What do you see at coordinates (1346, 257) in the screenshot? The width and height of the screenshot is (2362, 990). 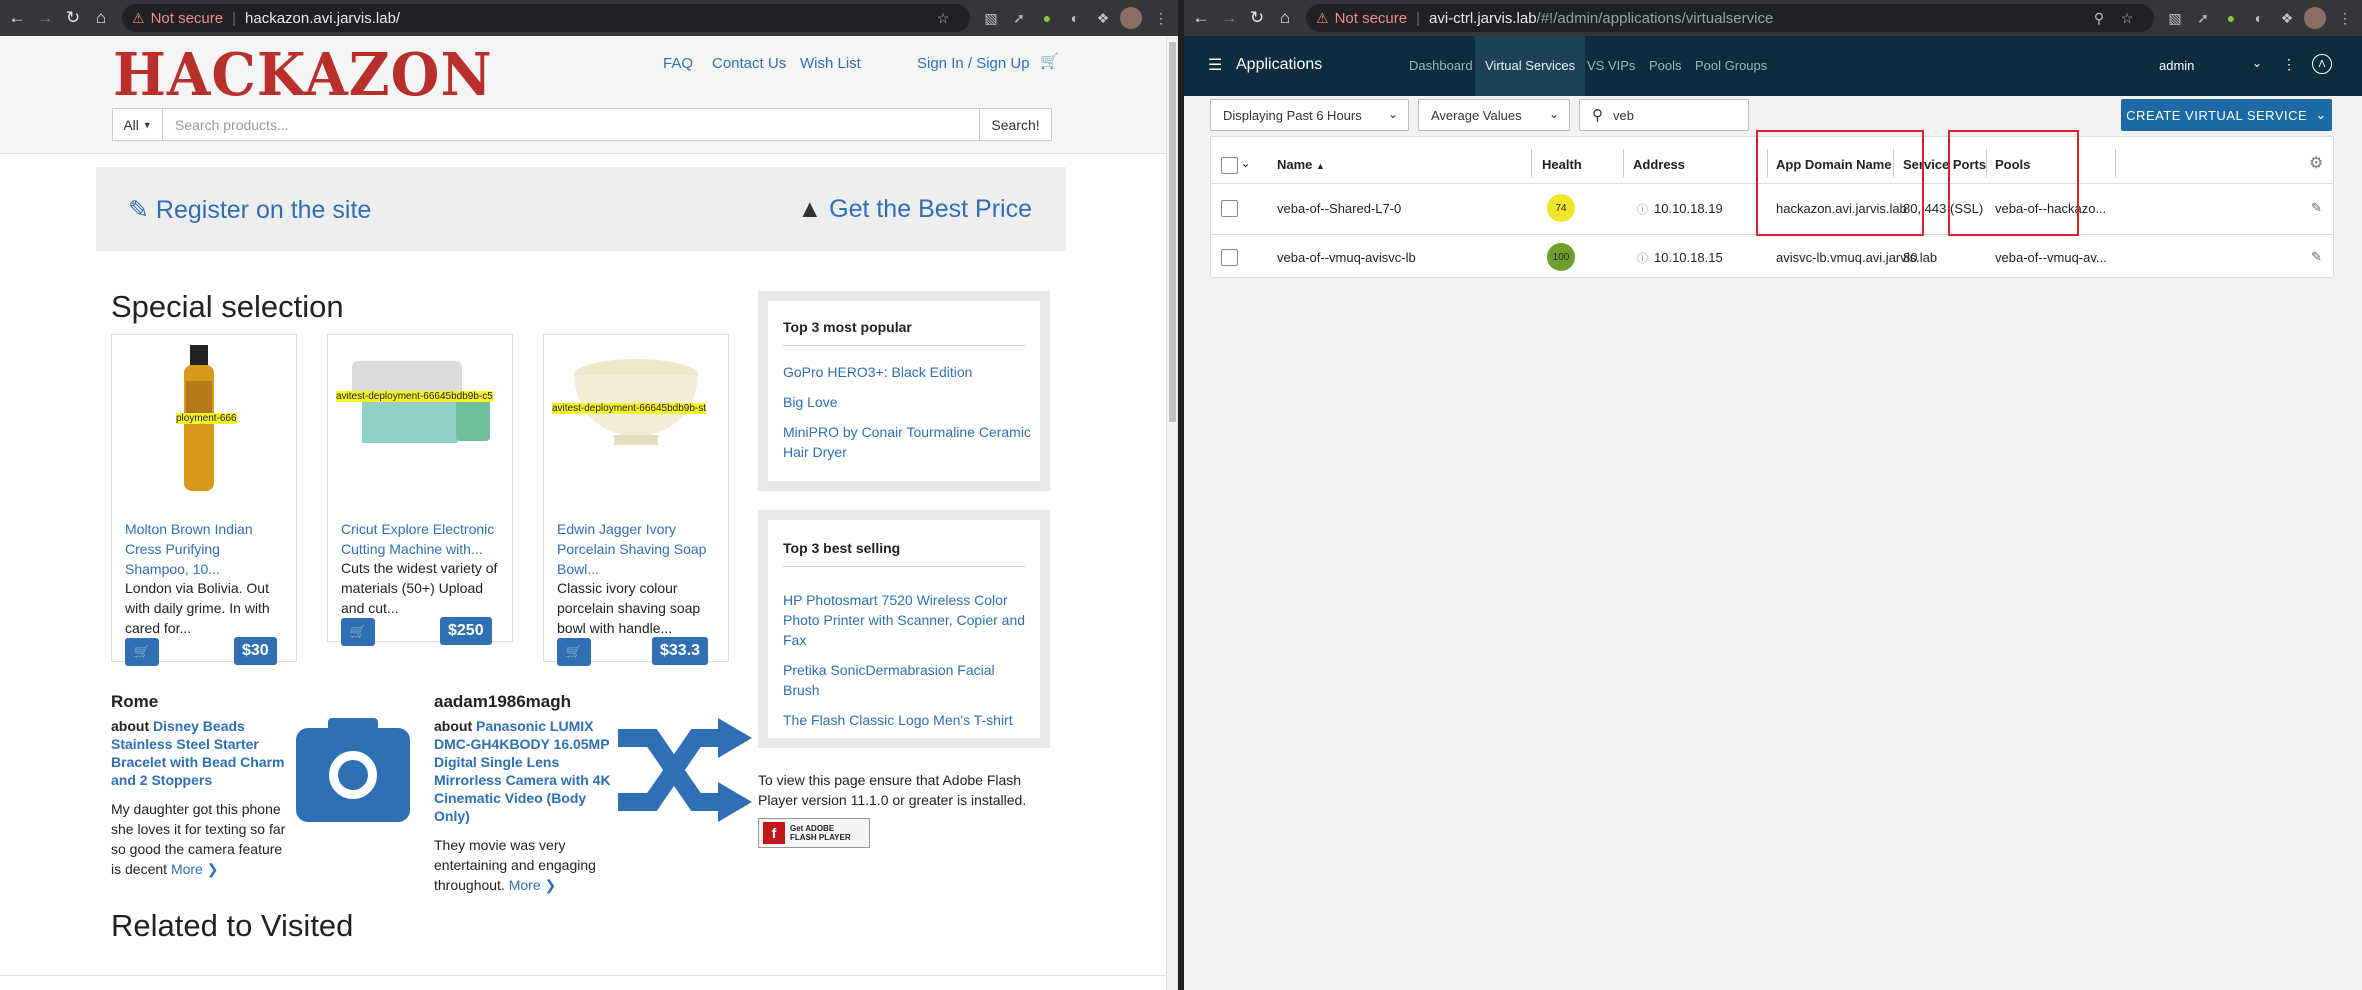 I see `vs-name: veba-of--vmuq-avisvc-lb` at bounding box center [1346, 257].